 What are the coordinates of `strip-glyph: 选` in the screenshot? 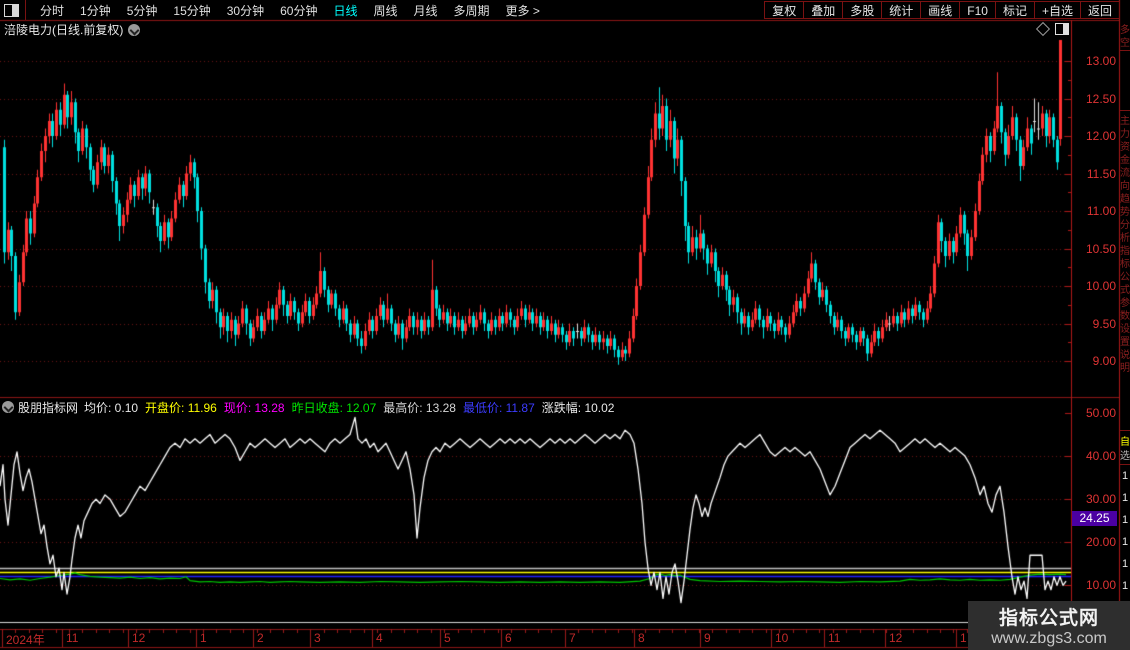 It's located at (1125, 456).